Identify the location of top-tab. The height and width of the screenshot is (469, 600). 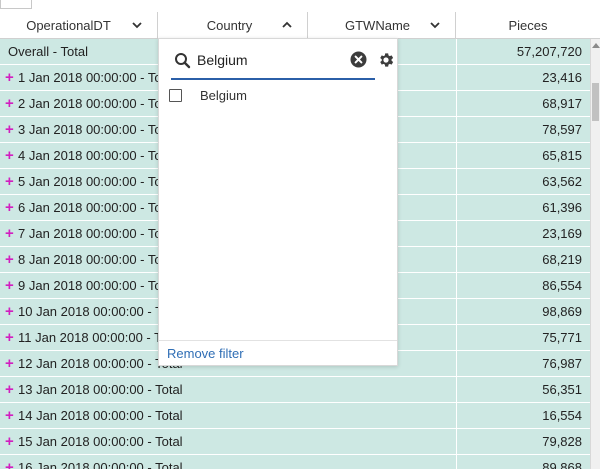
(16, 4).